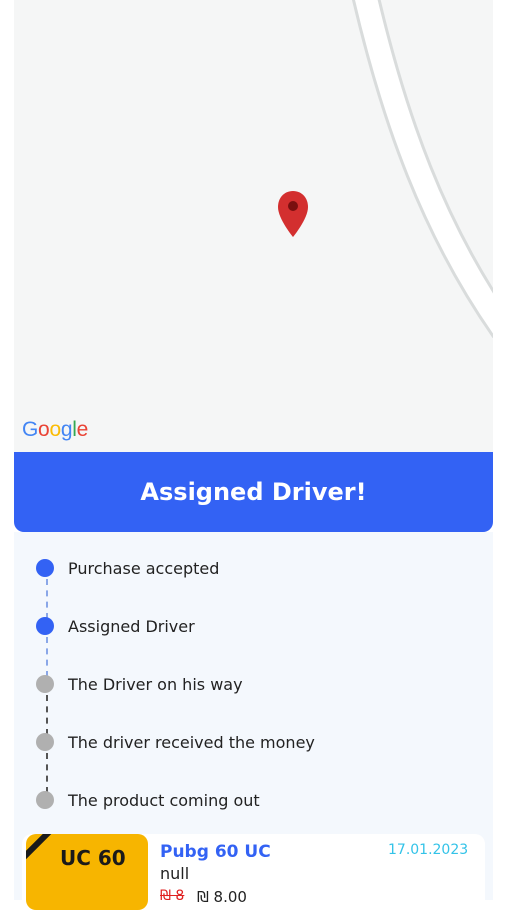 The width and height of the screenshot is (507, 914). I want to click on step-label: The driver received the money, so click(191, 742).